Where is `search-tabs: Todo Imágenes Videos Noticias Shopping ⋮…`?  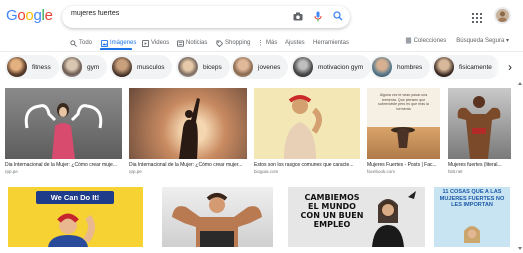
search-tabs: Todo Imágenes Videos Noticias Shopping ⋮… is located at coordinates (261, 43).